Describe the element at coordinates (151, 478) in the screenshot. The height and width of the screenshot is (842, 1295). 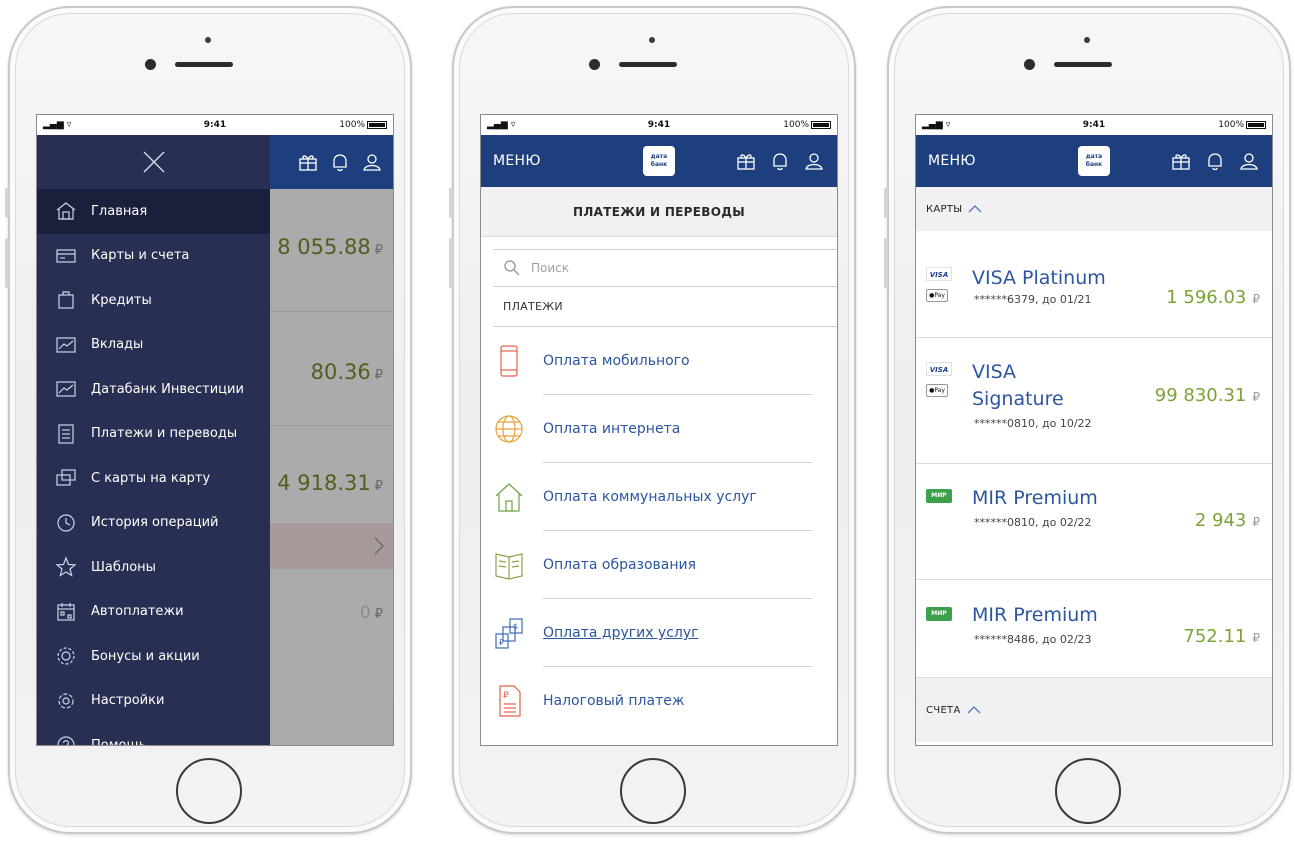
I see `menu-item-label: С карты на карту` at that location.